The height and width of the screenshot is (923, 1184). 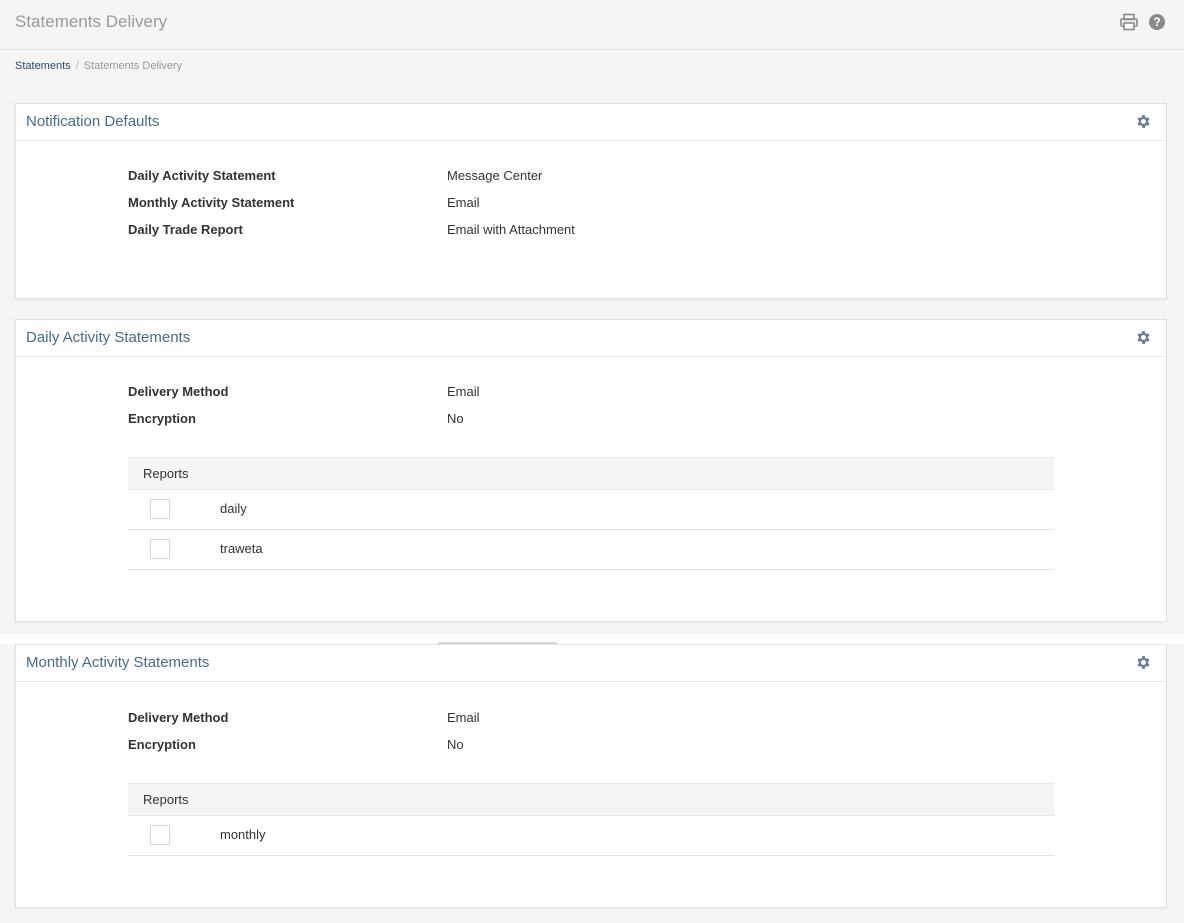 What do you see at coordinates (133, 66) in the screenshot?
I see `breadcrumb-current: Statements Delivery` at bounding box center [133, 66].